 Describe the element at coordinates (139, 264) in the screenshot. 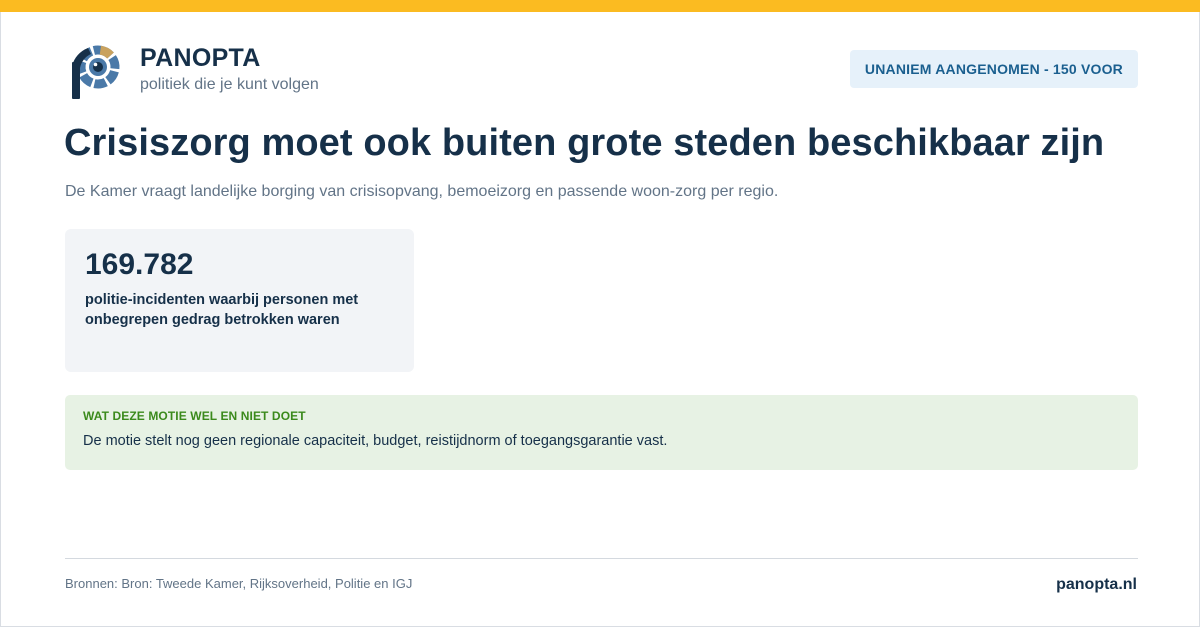

I see `stat-value: 169.782` at that location.